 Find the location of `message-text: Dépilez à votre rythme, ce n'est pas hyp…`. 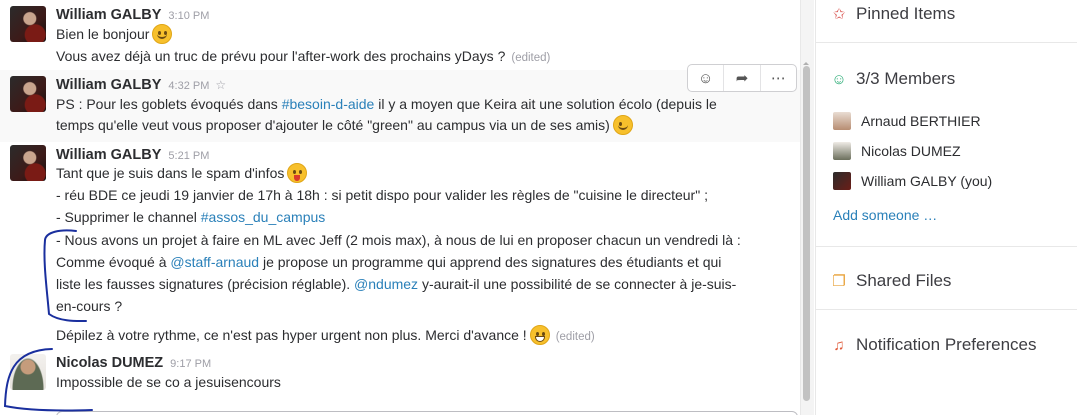

message-text: Dépilez à votre rythme, ce n'est pas hyp… is located at coordinates (325, 336).